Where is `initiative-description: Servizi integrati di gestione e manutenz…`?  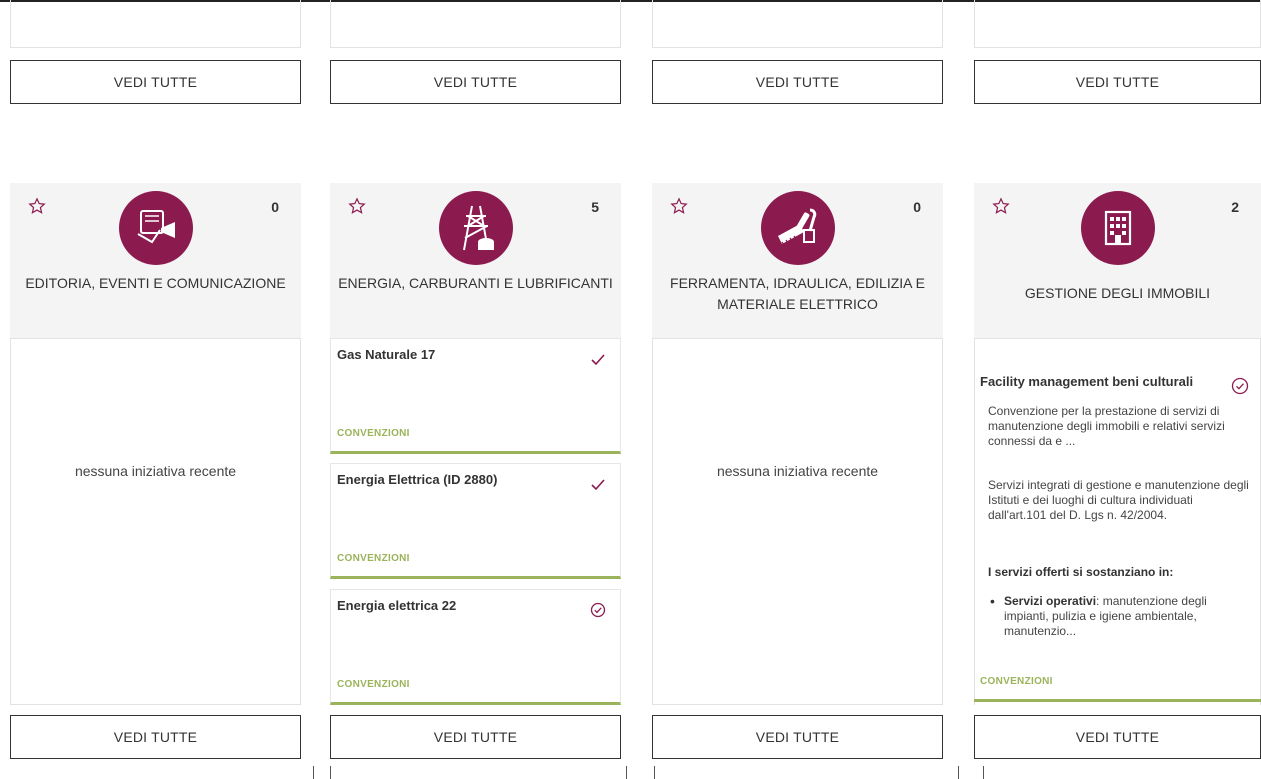 initiative-description: Servizi integrati di gestione e manutenz… is located at coordinates (1118, 500).